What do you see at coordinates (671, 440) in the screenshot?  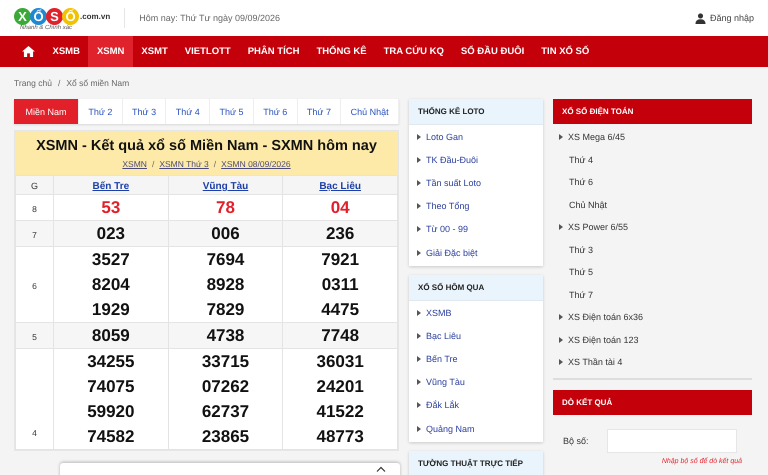 I see `number-input` at bounding box center [671, 440].